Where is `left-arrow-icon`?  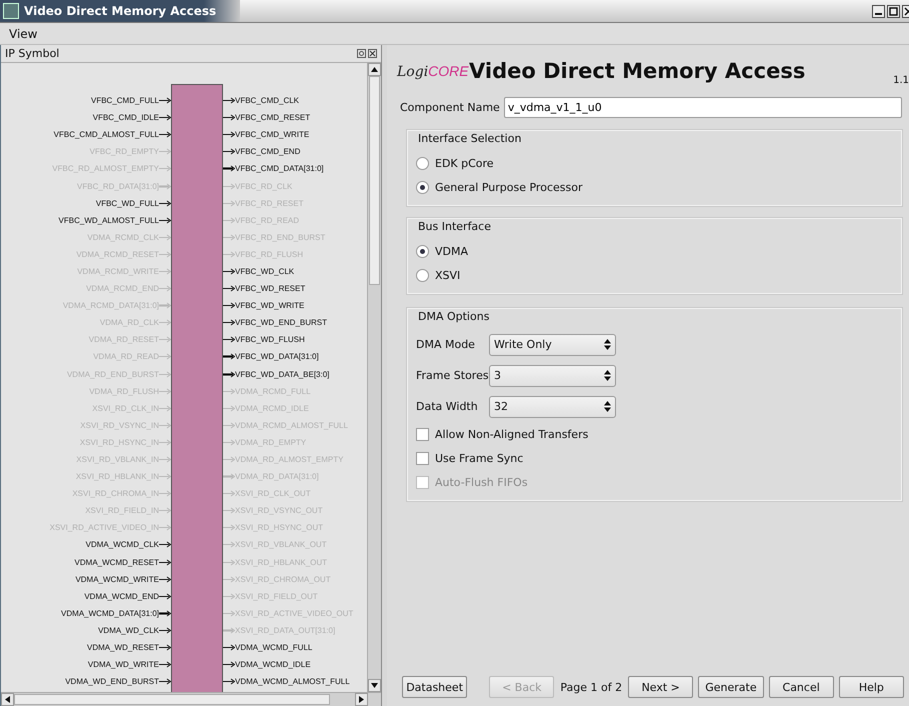 left-arrow-icon is located at coordinates (7, 699).